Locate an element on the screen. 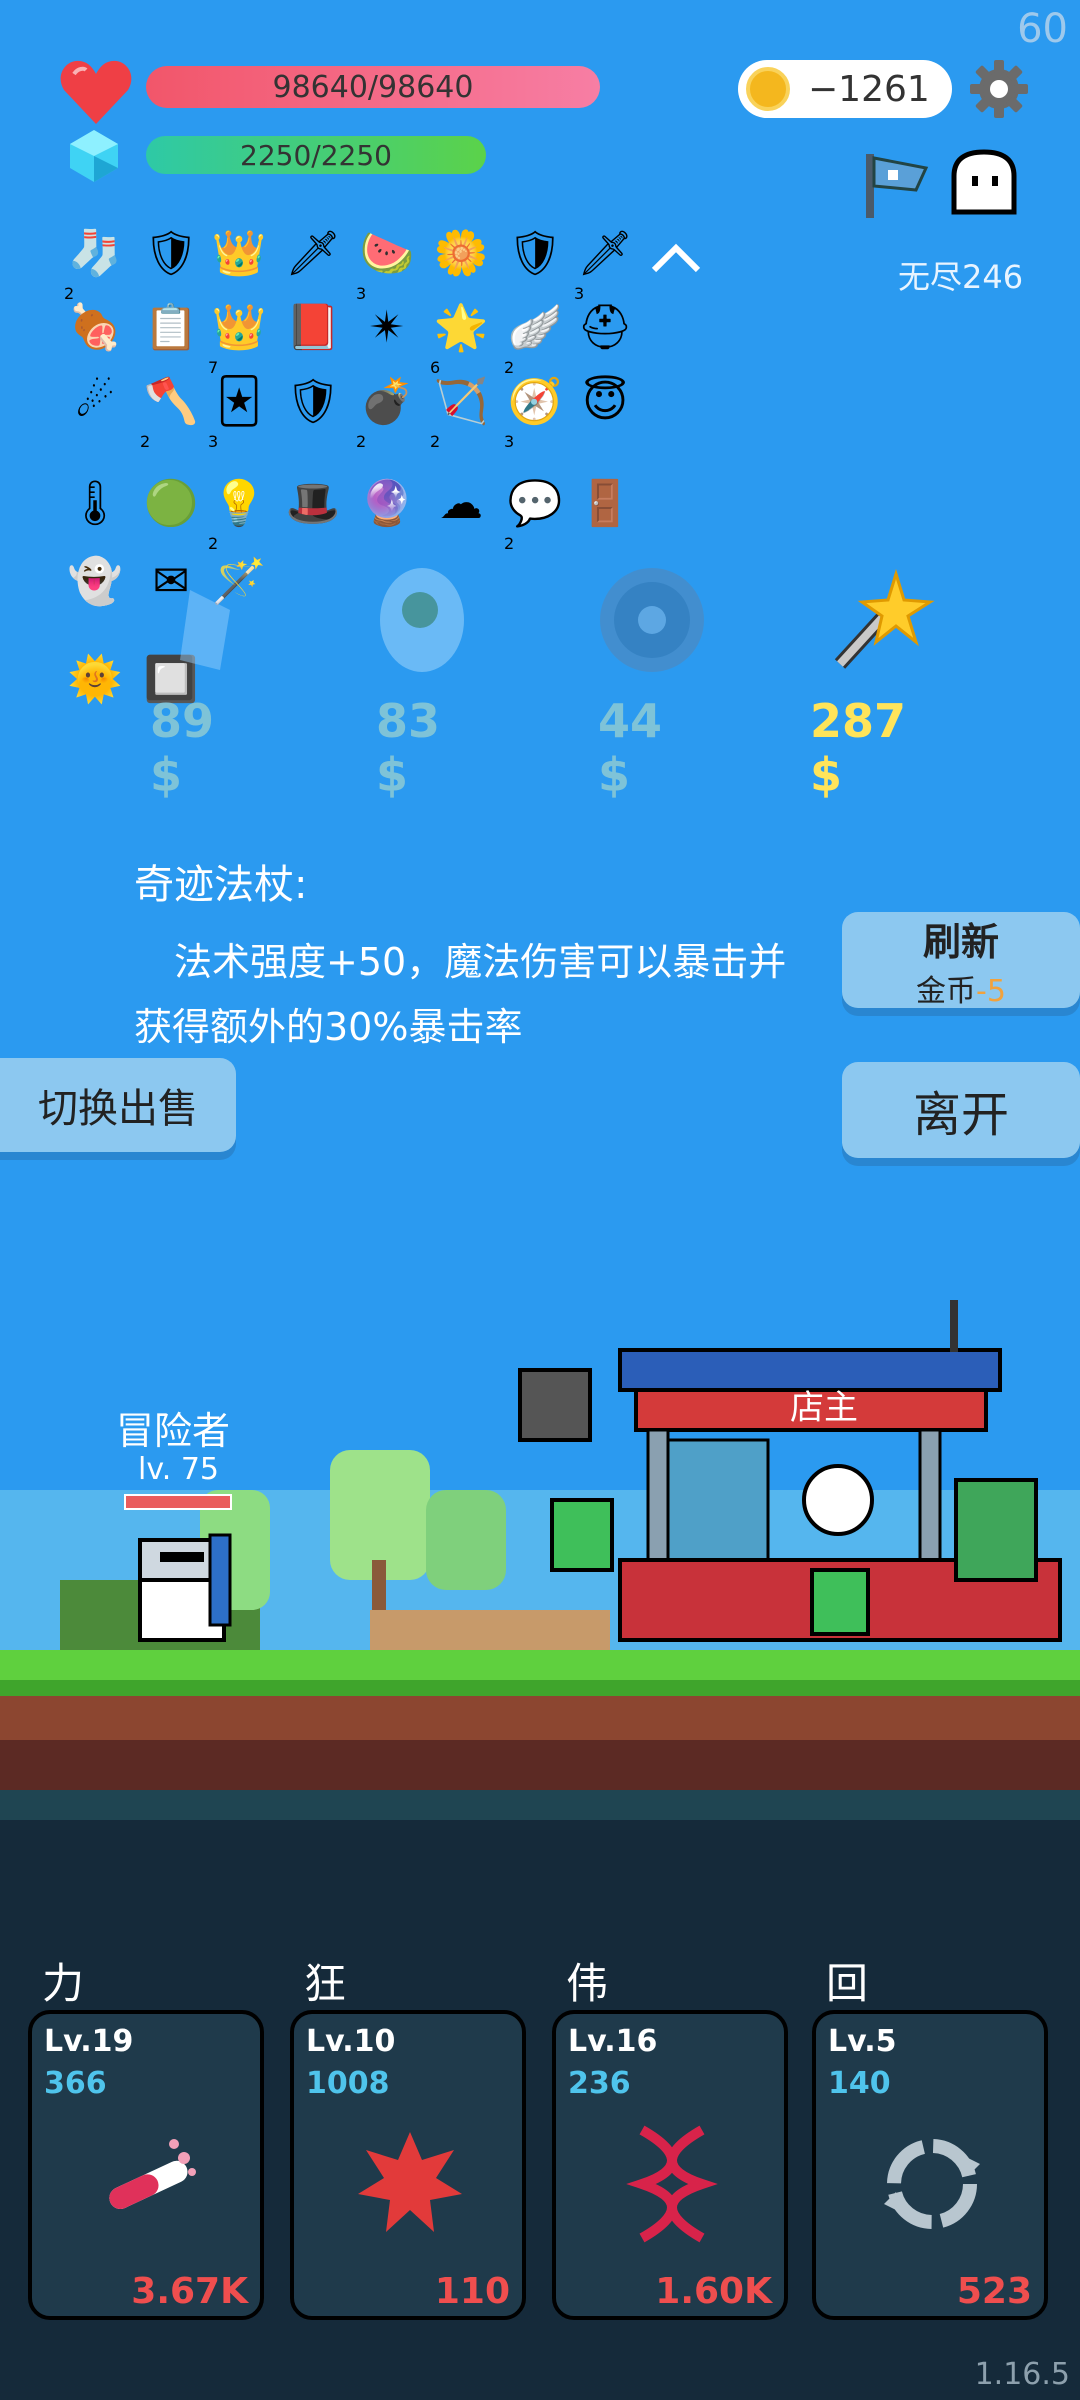 The height and width of the screenshot is (2400, 1080). skill-value: 1008 is located at coordinates (348, 2083).